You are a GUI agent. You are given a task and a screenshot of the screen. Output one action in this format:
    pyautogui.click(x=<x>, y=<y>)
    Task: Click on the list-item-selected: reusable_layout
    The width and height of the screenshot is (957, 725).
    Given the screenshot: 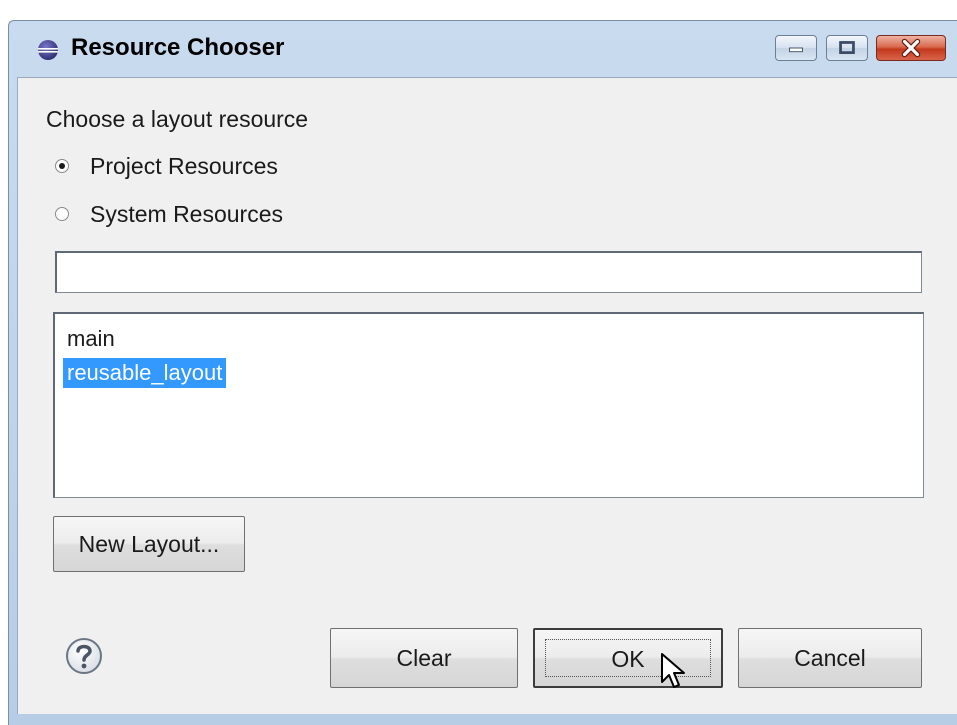 What is the action you would take?
    pyautogui.click(x=145, y=373)
    